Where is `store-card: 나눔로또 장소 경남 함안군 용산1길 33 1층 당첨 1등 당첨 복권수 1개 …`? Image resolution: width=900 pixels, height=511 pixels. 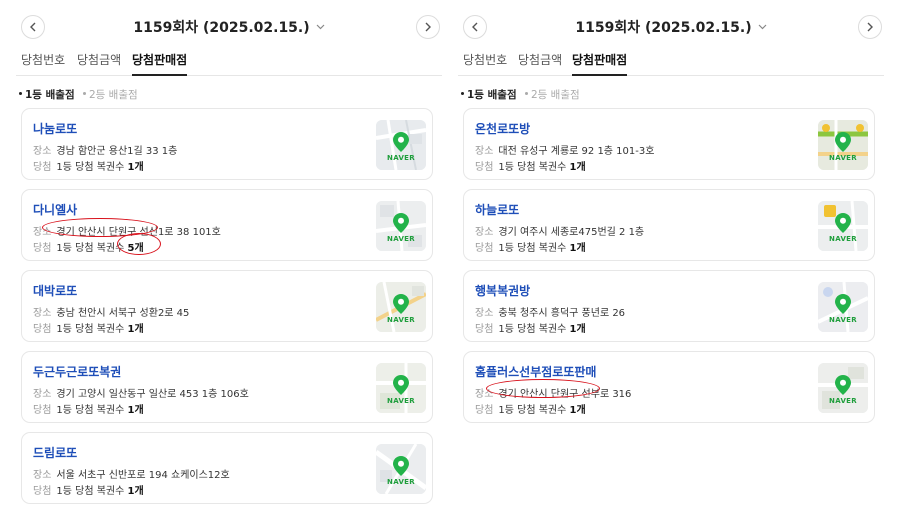 store-card: 나눔로또 장소 경남 함안군 용산1길 33 1층 당첨 1등 당첨 복권수 1개 … is located at coordinates (227, 144).